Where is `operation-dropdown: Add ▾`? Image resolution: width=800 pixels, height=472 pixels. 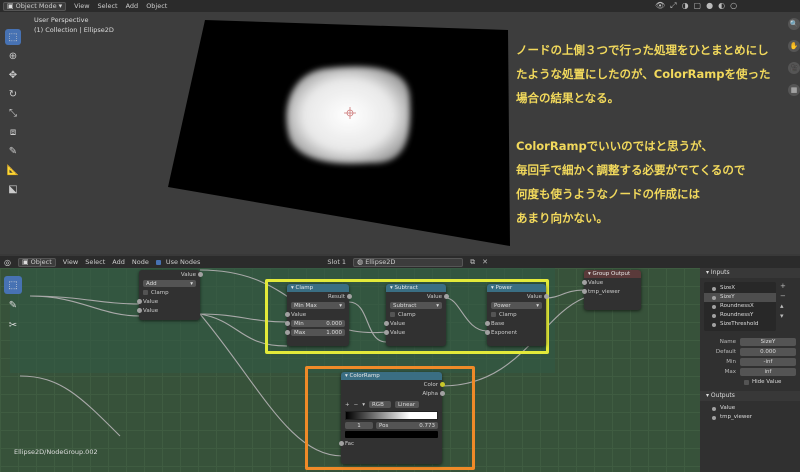 operation-dropdown: Add ▾ is located at coordinates (169, 283).